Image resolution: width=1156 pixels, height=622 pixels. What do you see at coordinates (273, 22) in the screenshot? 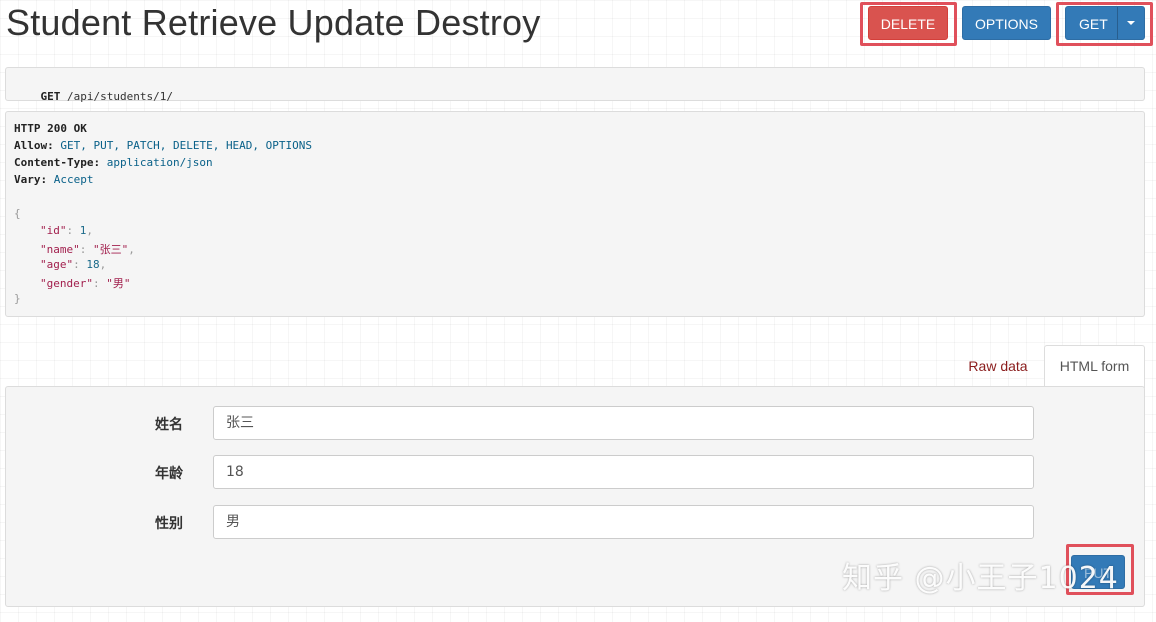
I see `page-title: Student Retrieve Update Destroy` at bounding box center [273, 22].